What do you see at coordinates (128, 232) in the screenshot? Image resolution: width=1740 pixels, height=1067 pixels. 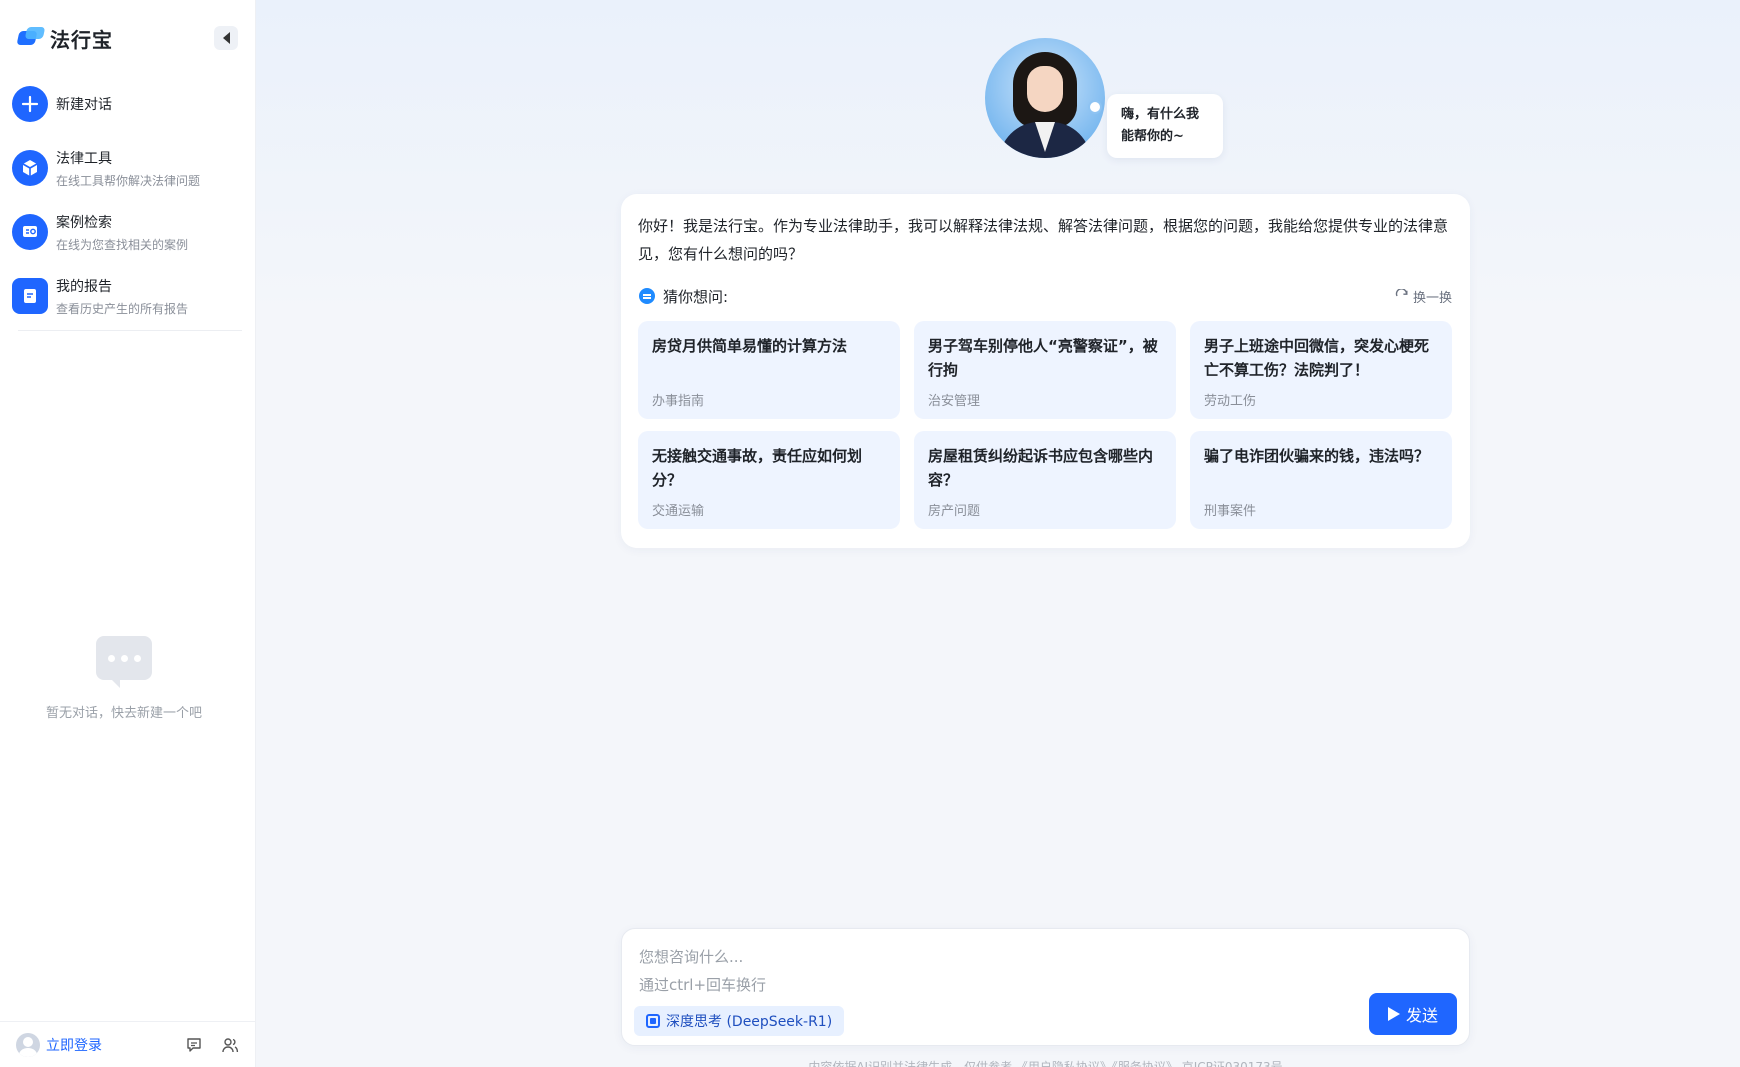 I see `sidebar-item-case-search: 案例检索 在线为您查找相关的案例` at bounding box center [128, 232].